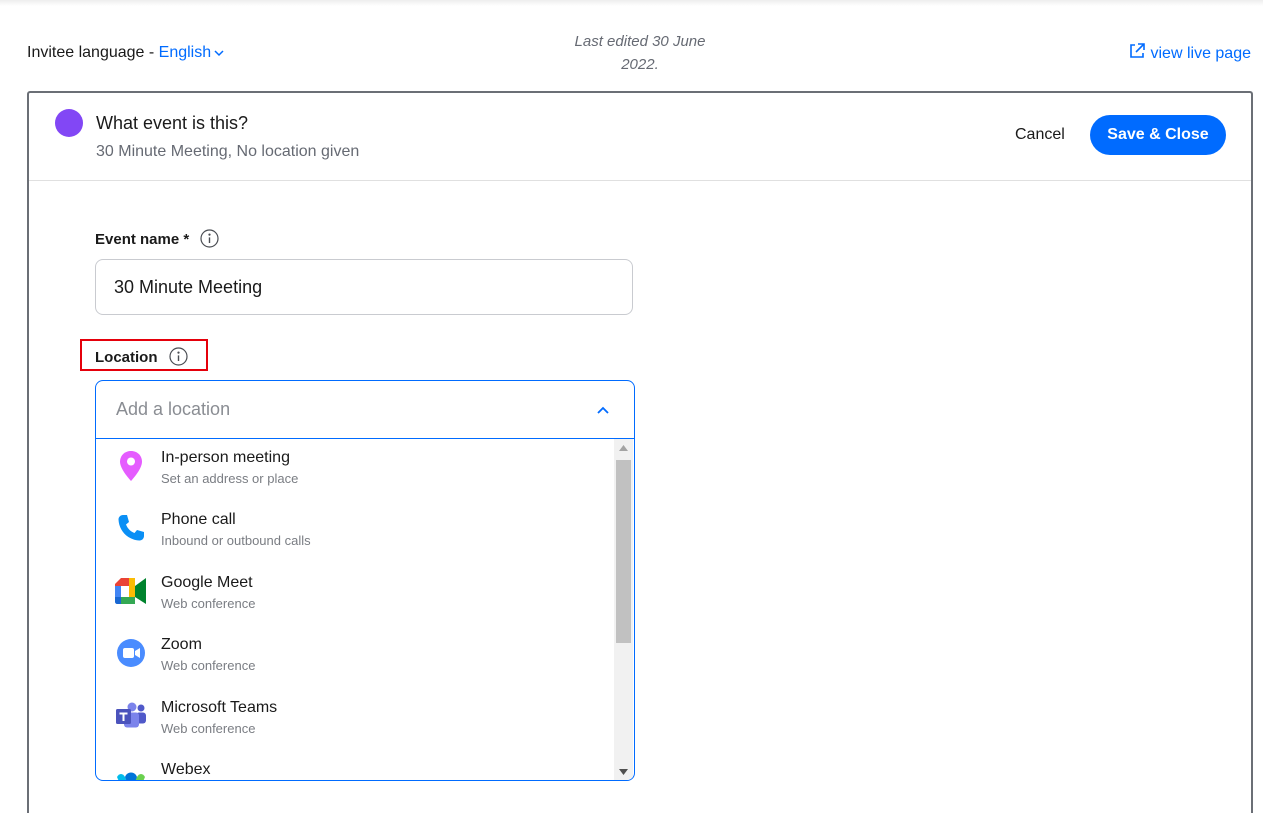  What do you see at coordinates (230, 478) in the screenshot?
I see `option-description: Set an address or place` at bounding box center [230, 478].